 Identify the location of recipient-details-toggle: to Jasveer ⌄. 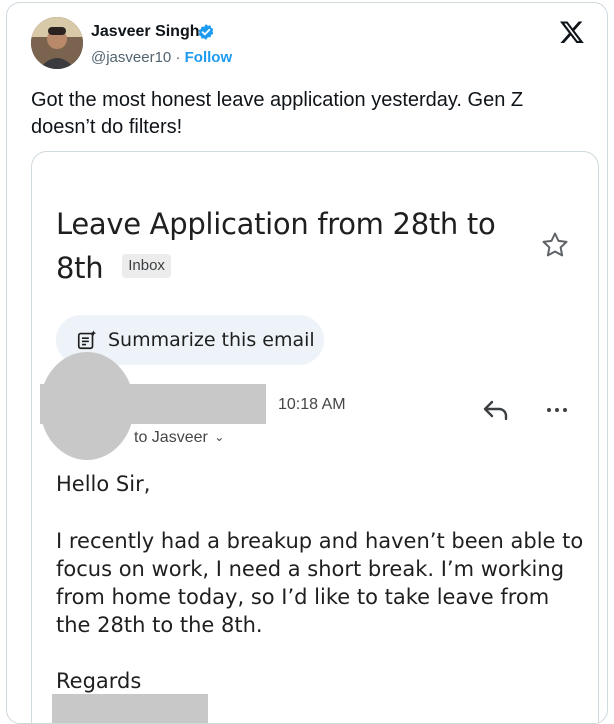
(179, 438).